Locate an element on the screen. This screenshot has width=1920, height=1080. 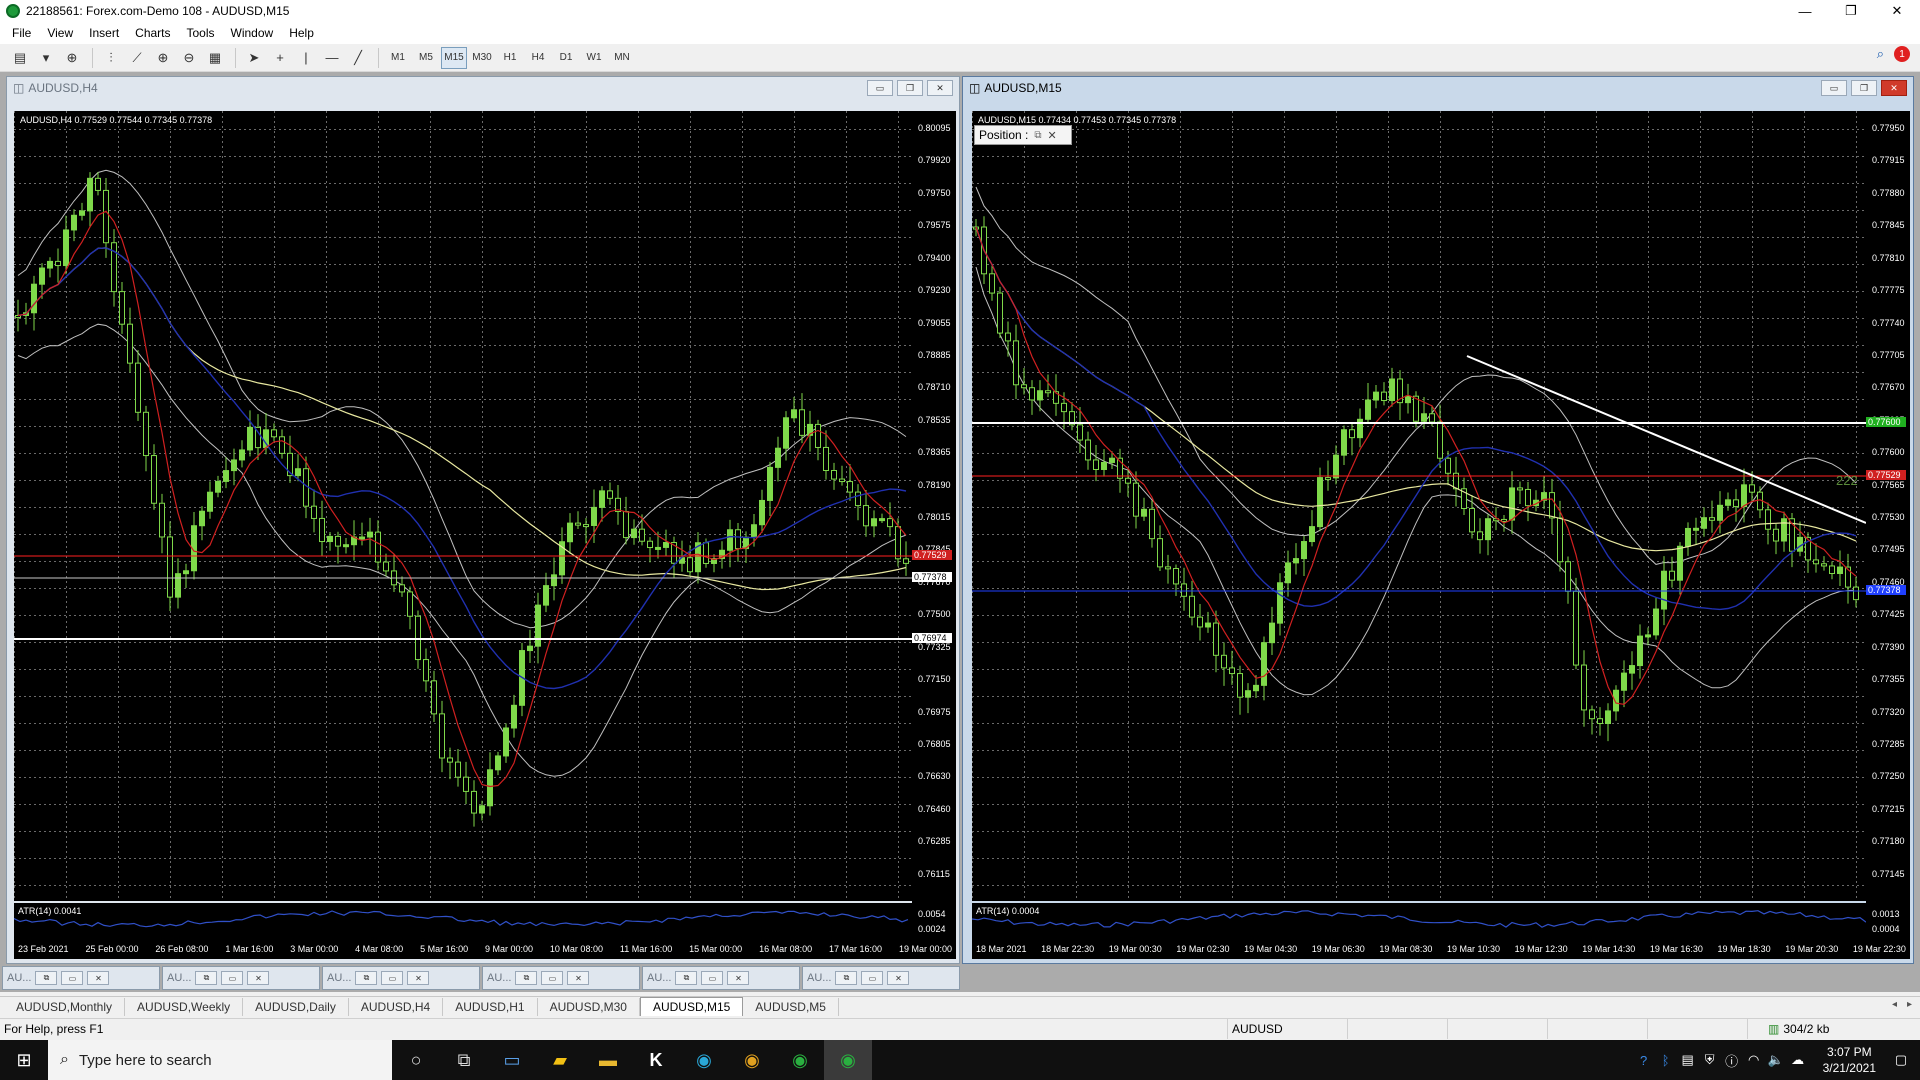
trading-app-icon: ◉ is located at coordinates (800, 1060).